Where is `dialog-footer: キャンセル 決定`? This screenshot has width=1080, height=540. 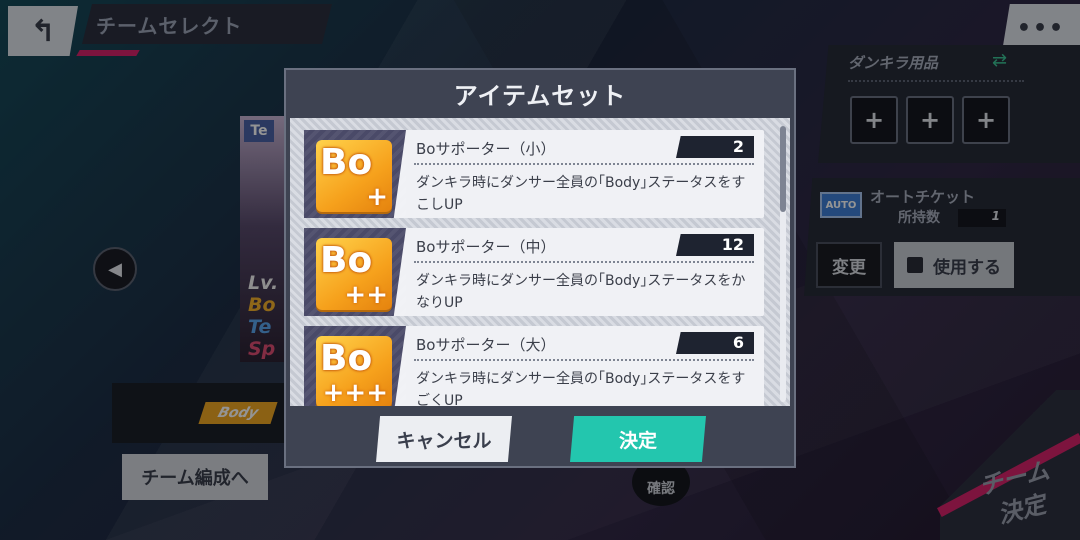
dialog-footer: キャンセル 決定 is located at coordinates (540, 438).